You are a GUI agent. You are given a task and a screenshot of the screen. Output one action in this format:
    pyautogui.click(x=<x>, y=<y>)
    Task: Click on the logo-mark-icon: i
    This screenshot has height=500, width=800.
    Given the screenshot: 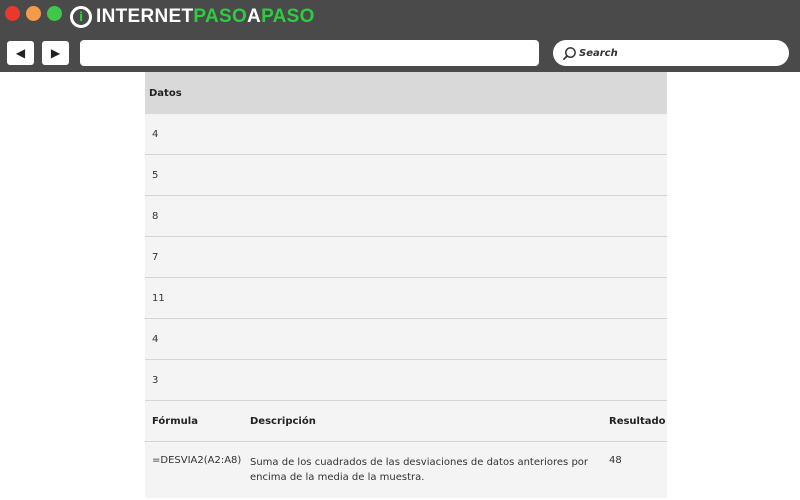 What is the action you would take?
    pyautogui.click(x=81, y=17)
    